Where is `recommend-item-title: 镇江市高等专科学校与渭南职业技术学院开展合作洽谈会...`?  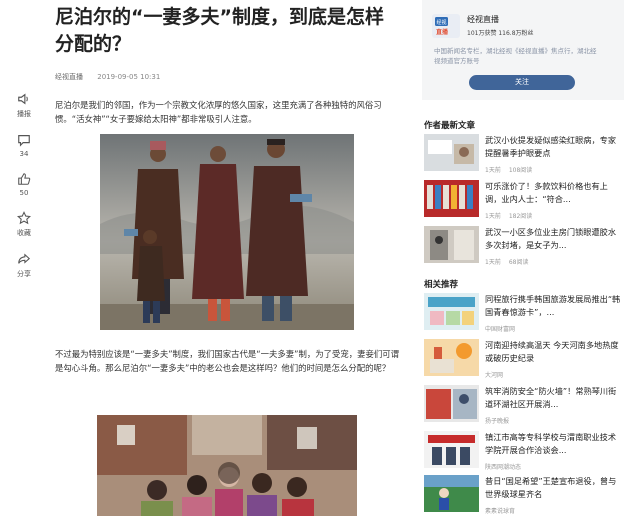
recommend-item-title: 镇江市高等专科学校与渭南职业技术学院开展合作洽谈会... is located at coordinates (551, 443).